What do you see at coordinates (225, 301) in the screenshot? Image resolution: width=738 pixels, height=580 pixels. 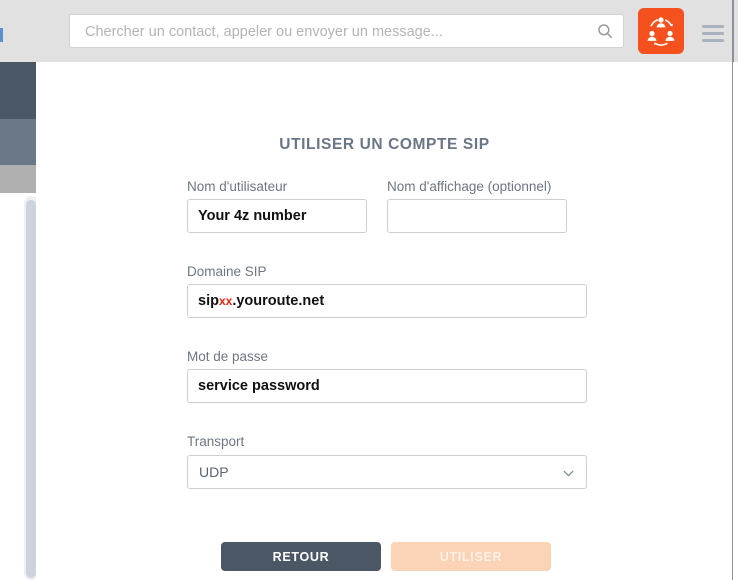 I see `sip-domain-accent: xx` at bounding box center [225, 301].